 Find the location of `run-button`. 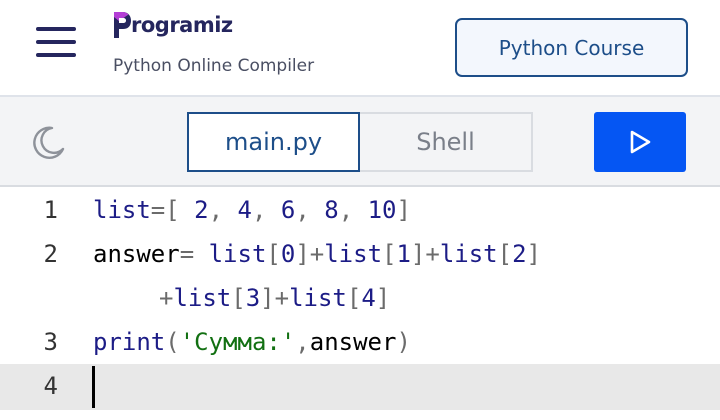

run-button is located at coordinates (640, 142).